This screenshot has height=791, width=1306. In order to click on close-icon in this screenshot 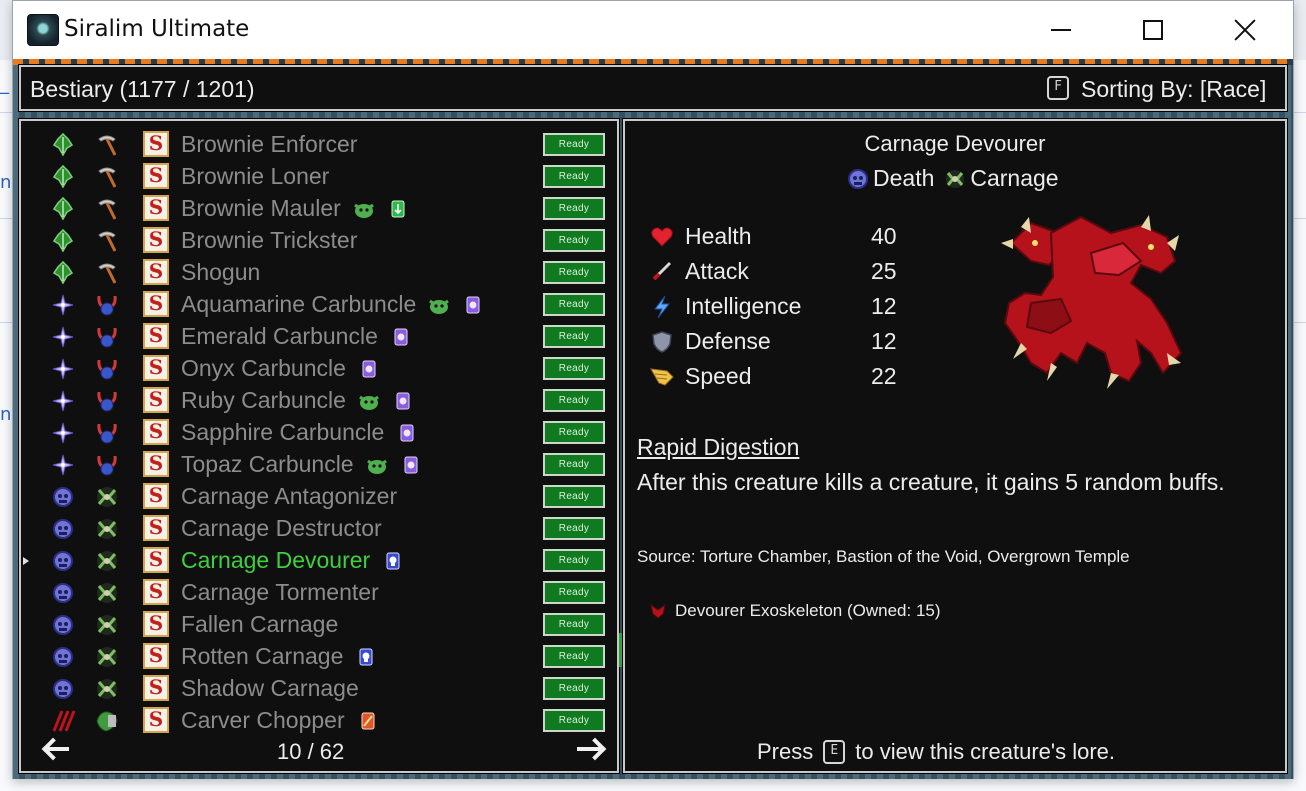, I will do `click(1245, 30)`.